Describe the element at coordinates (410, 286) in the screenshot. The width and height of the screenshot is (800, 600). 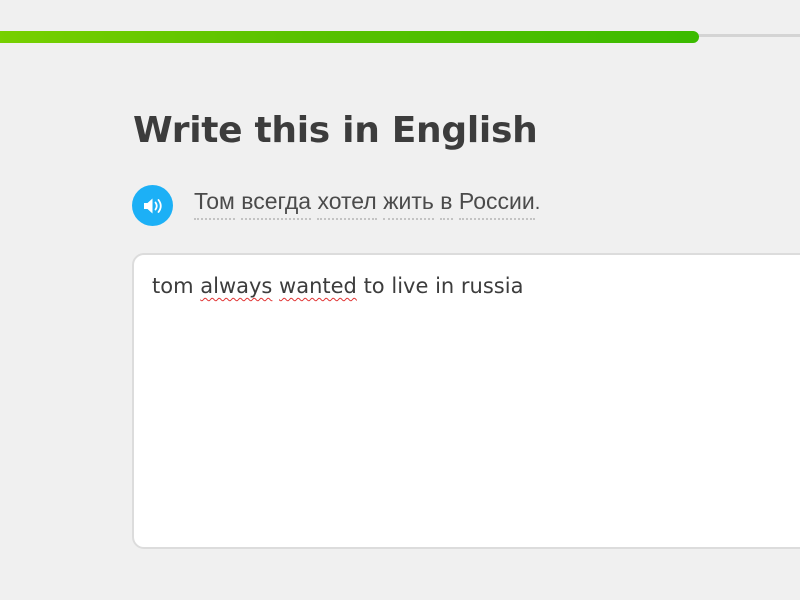
I see `answer-word: live` at that location.